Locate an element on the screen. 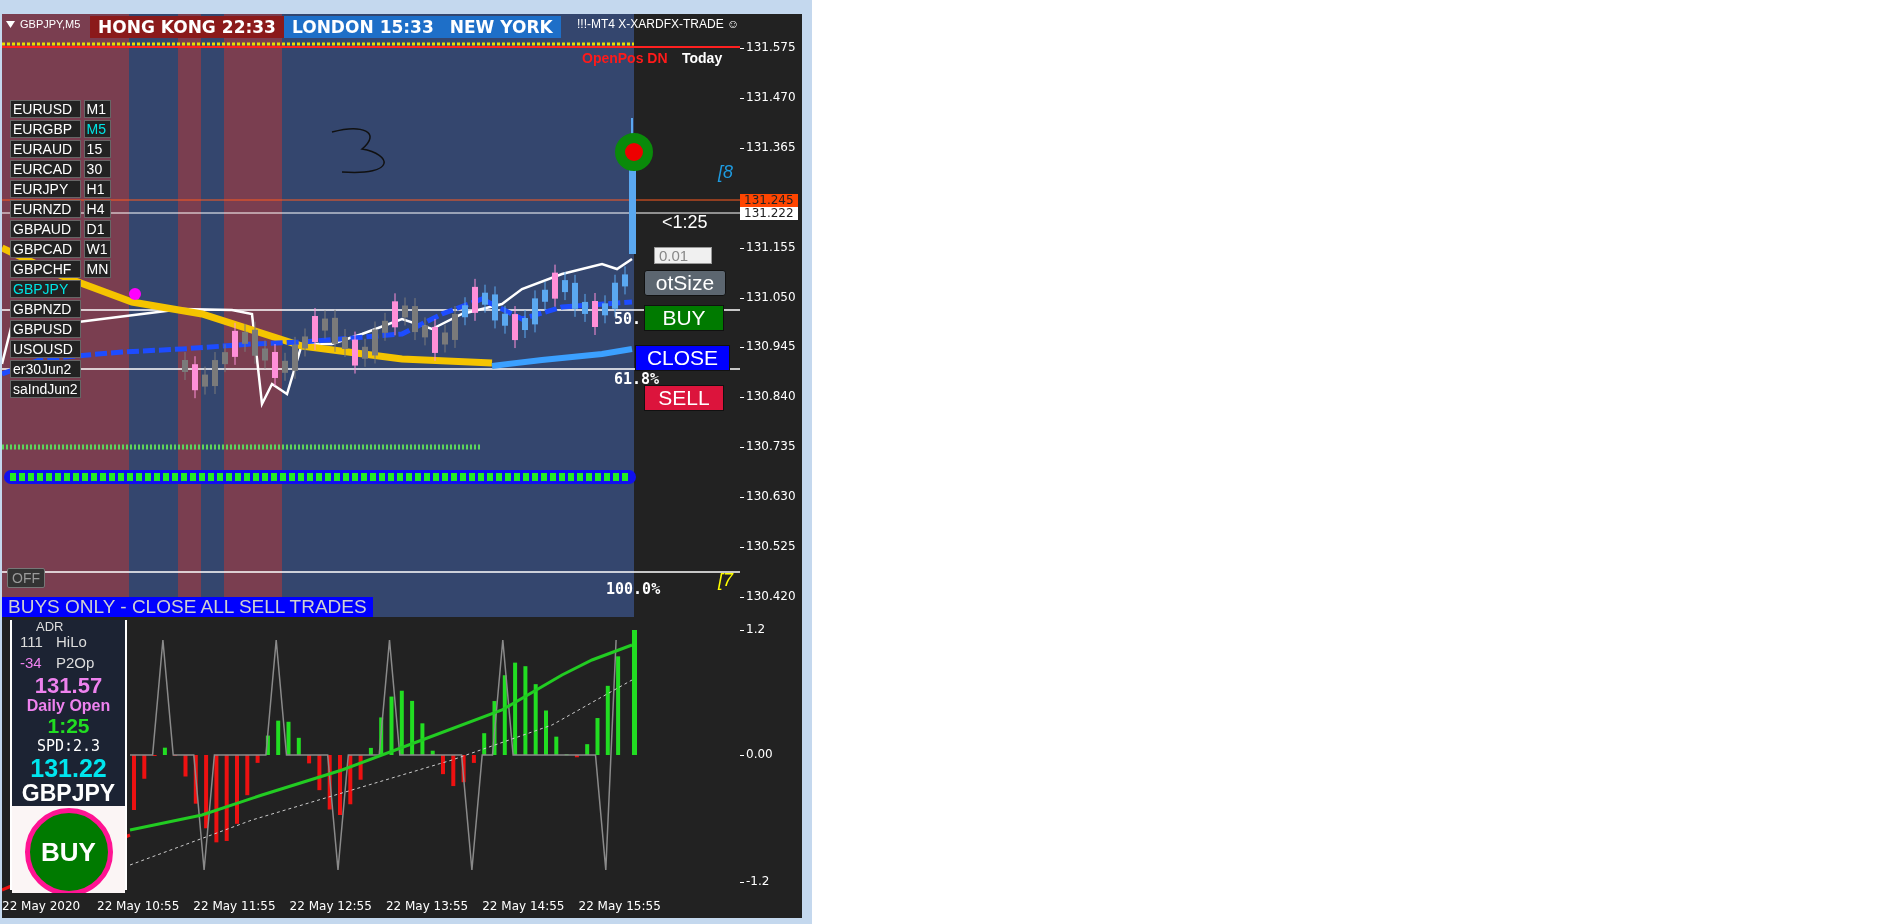 Image resolution: width=1895 pixels, height=924 pixels. time-tick-label: 22 May 14:55 is located at coordinates (523, 906).